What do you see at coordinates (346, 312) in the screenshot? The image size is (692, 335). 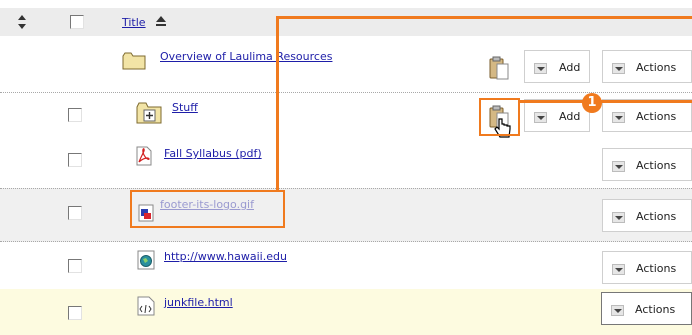 I see `list-item: junkfile.html Actions` at bounding box center [346, 312].